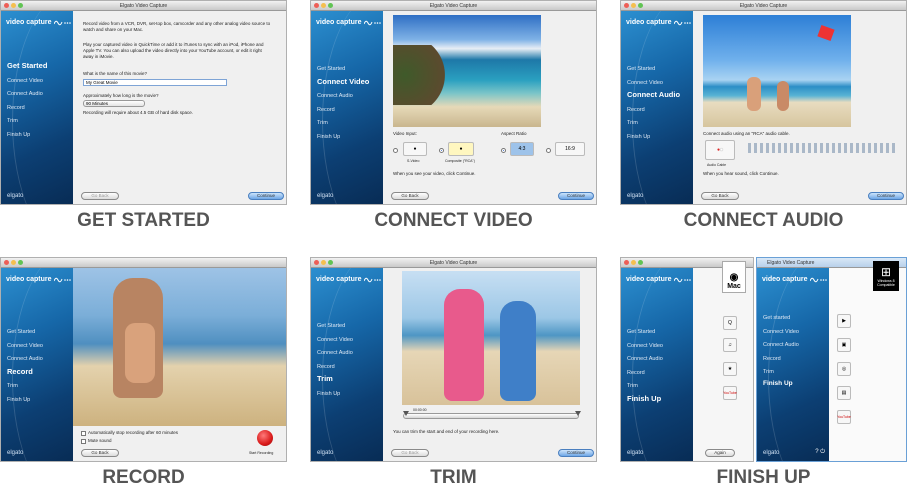 Image resolution: width=907 pixels, height=487 pixels. What do you see at coordinates (83, 433) in the screenshot?
I see `auto-stop-checkbox` at bounding box center [83, 433].